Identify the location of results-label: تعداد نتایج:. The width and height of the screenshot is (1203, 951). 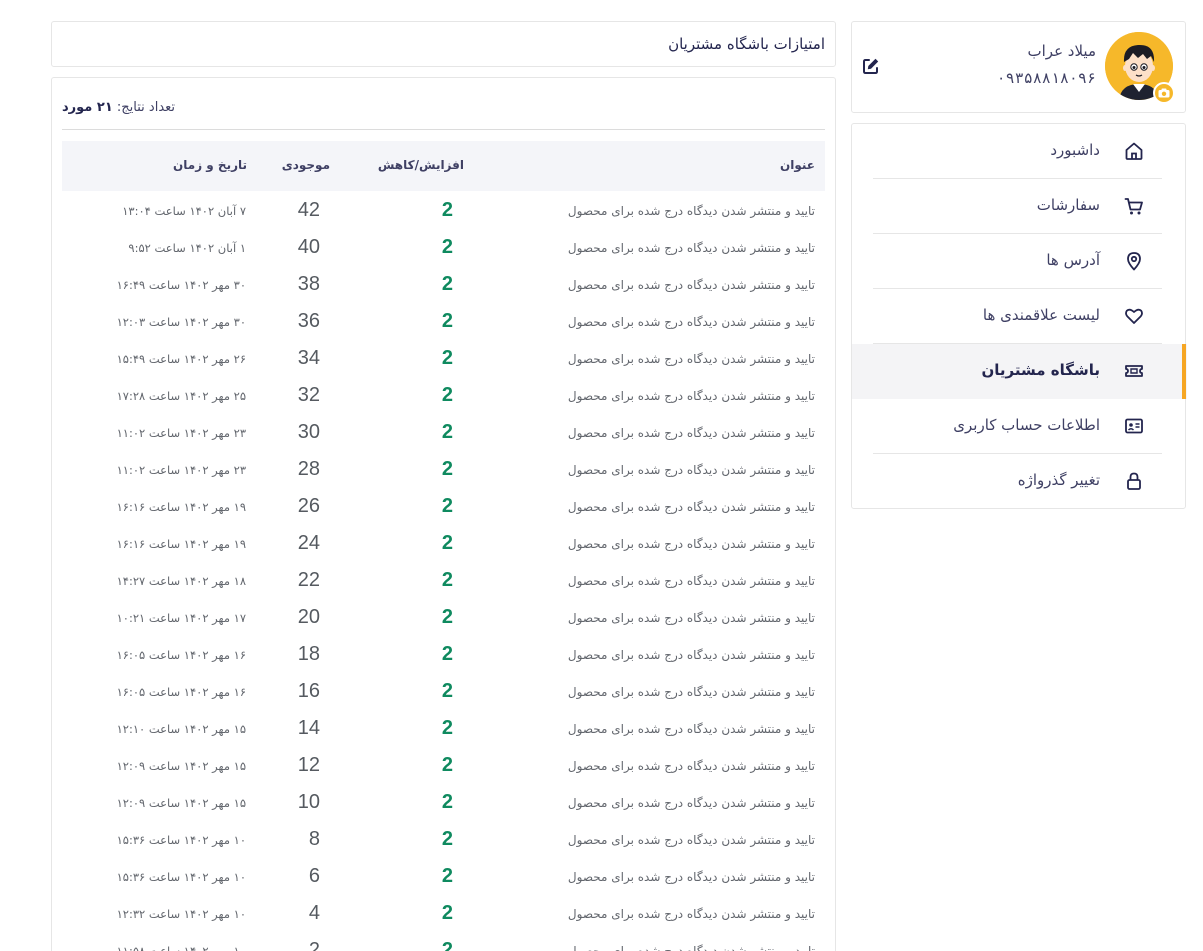
(146, 107).